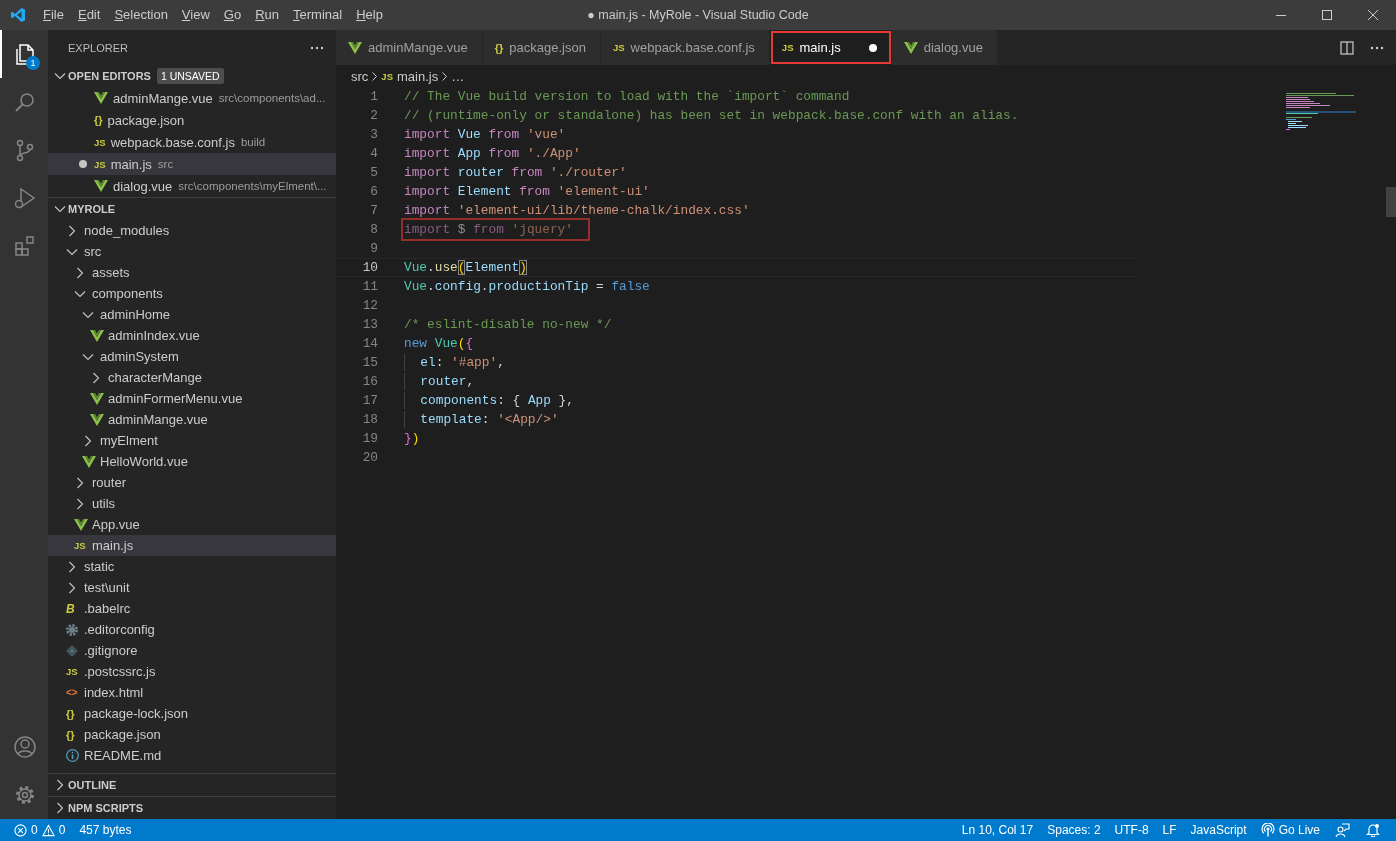  Describe the element at coordinates (318, 15) in the screenshot. I see `menu-item: Terminal` at that location.